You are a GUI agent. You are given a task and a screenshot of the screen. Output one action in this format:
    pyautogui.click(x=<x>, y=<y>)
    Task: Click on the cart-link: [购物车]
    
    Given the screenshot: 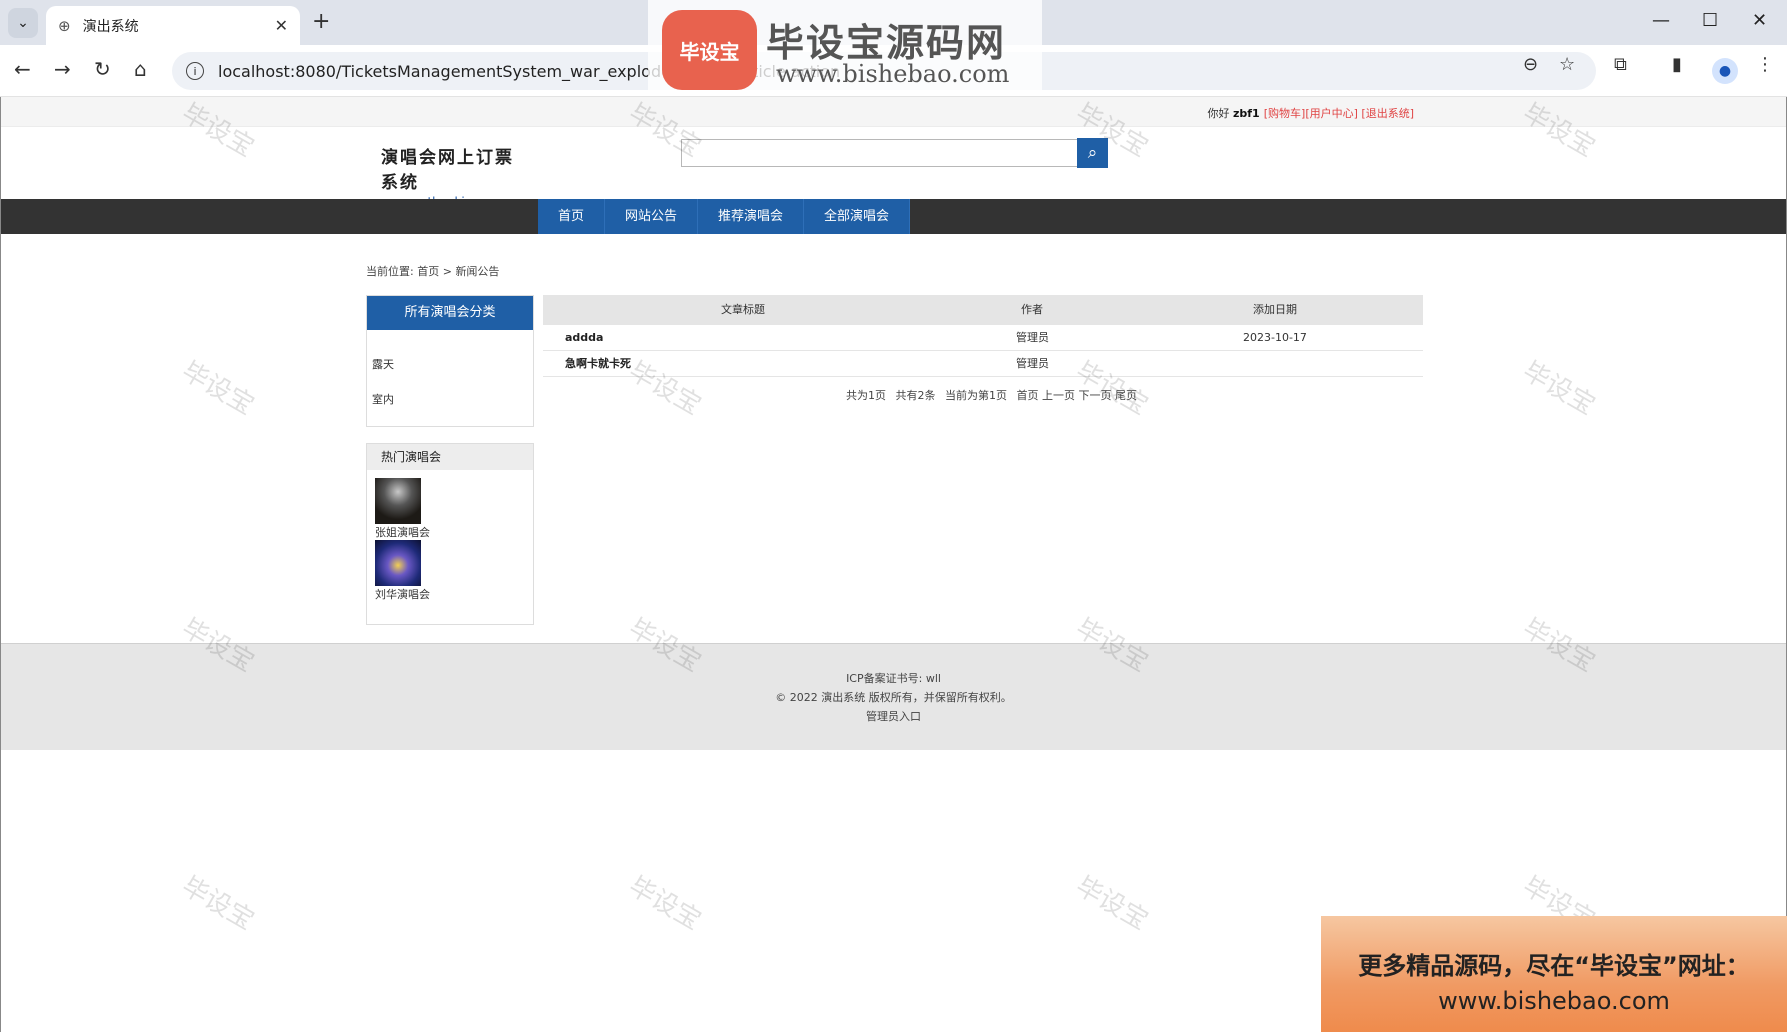 What is the action you would take?
    pyautogui.click(x=1285, y=113)
    